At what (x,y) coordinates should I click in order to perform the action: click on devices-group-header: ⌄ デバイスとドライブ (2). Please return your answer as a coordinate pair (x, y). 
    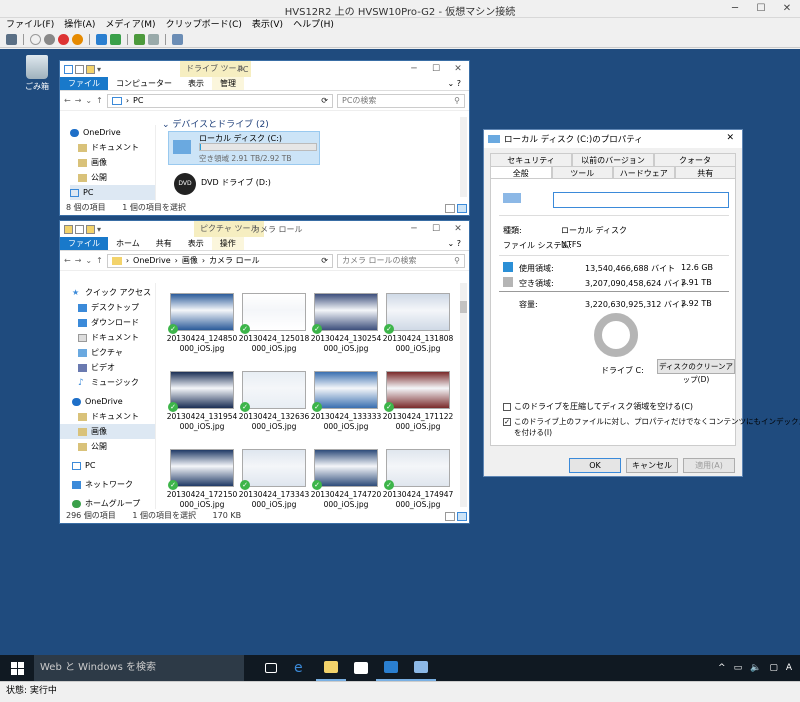
    Looking at the image, I should click on (215, 123).